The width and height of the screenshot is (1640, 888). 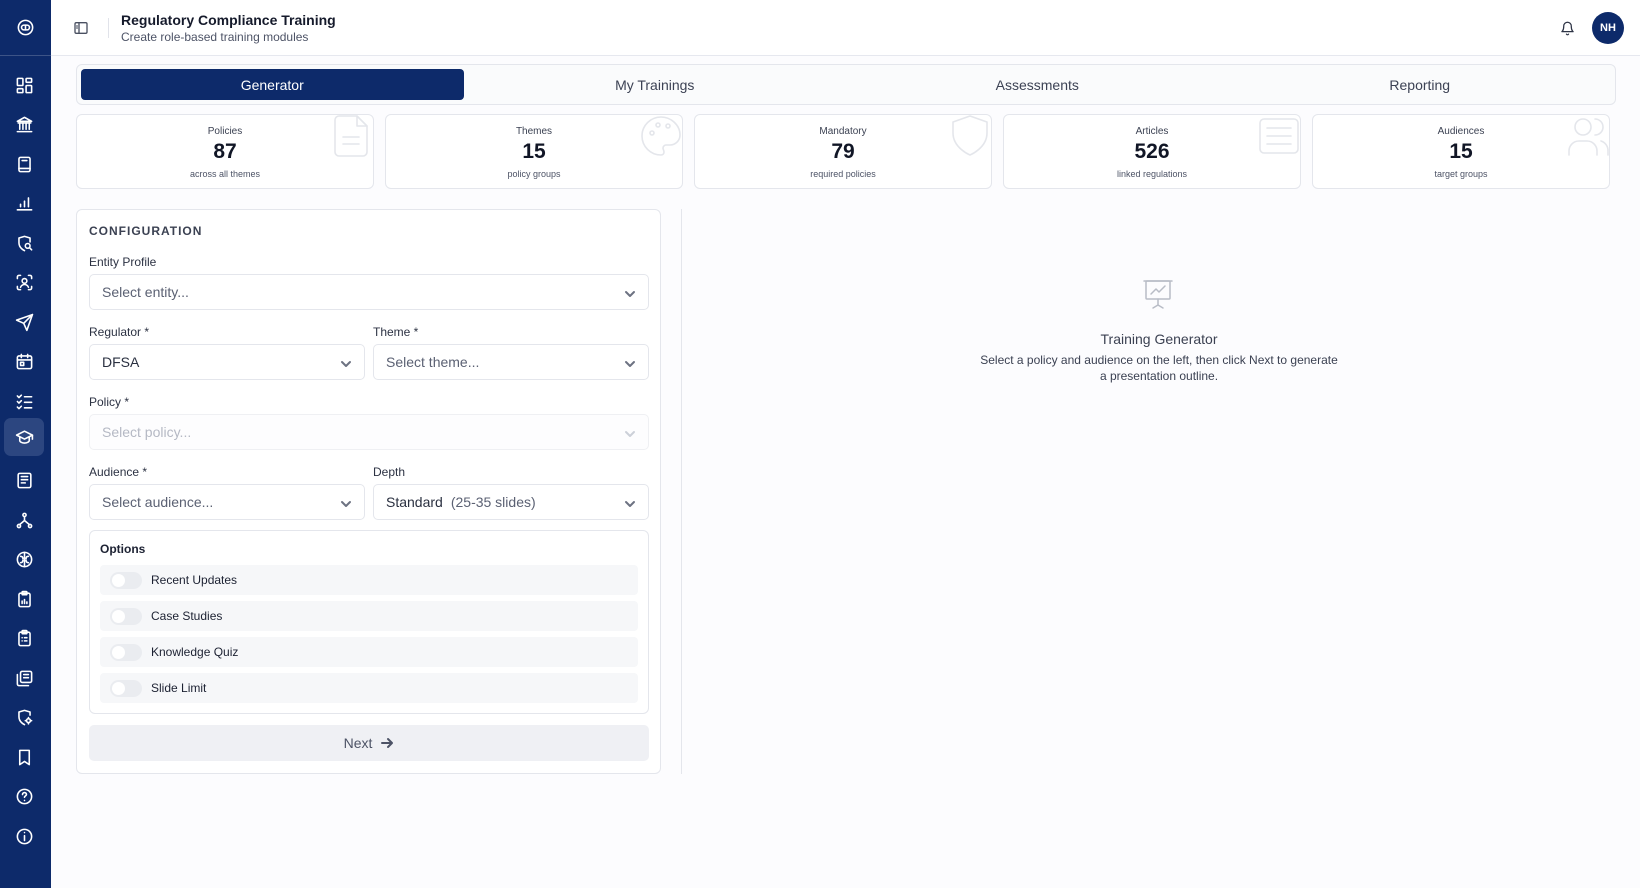 I want to click on page-subtitle: Create role-based training modules, so click(x=215, y=37).